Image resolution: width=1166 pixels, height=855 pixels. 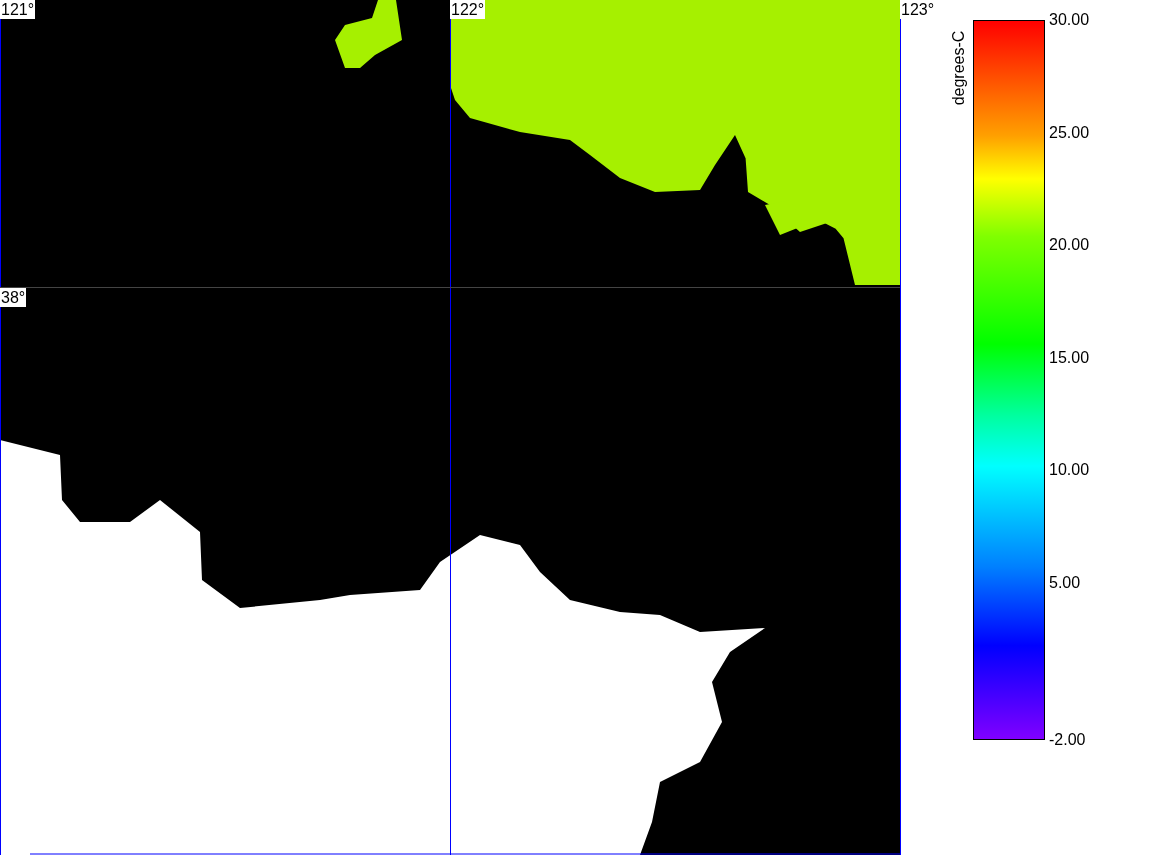 What do you see at coordinates (1069, 357) in the screenshot?
I see `scale-tick-label: 15.00` at bounding box center [1069, 357].